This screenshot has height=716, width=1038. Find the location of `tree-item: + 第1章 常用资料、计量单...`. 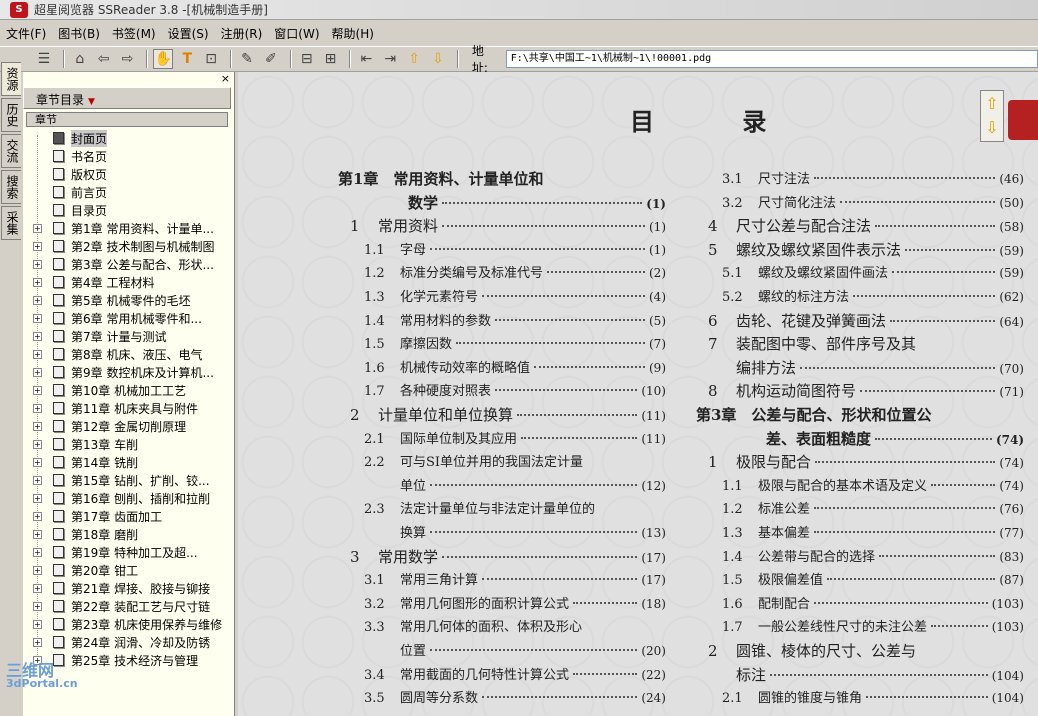

tree-item: + 第1章 常用资料、计量单... is located at coordinates (129, 228).